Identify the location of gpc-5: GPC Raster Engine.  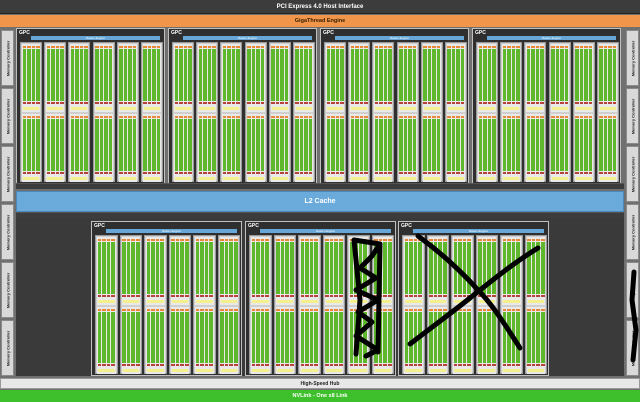
(320, 298).